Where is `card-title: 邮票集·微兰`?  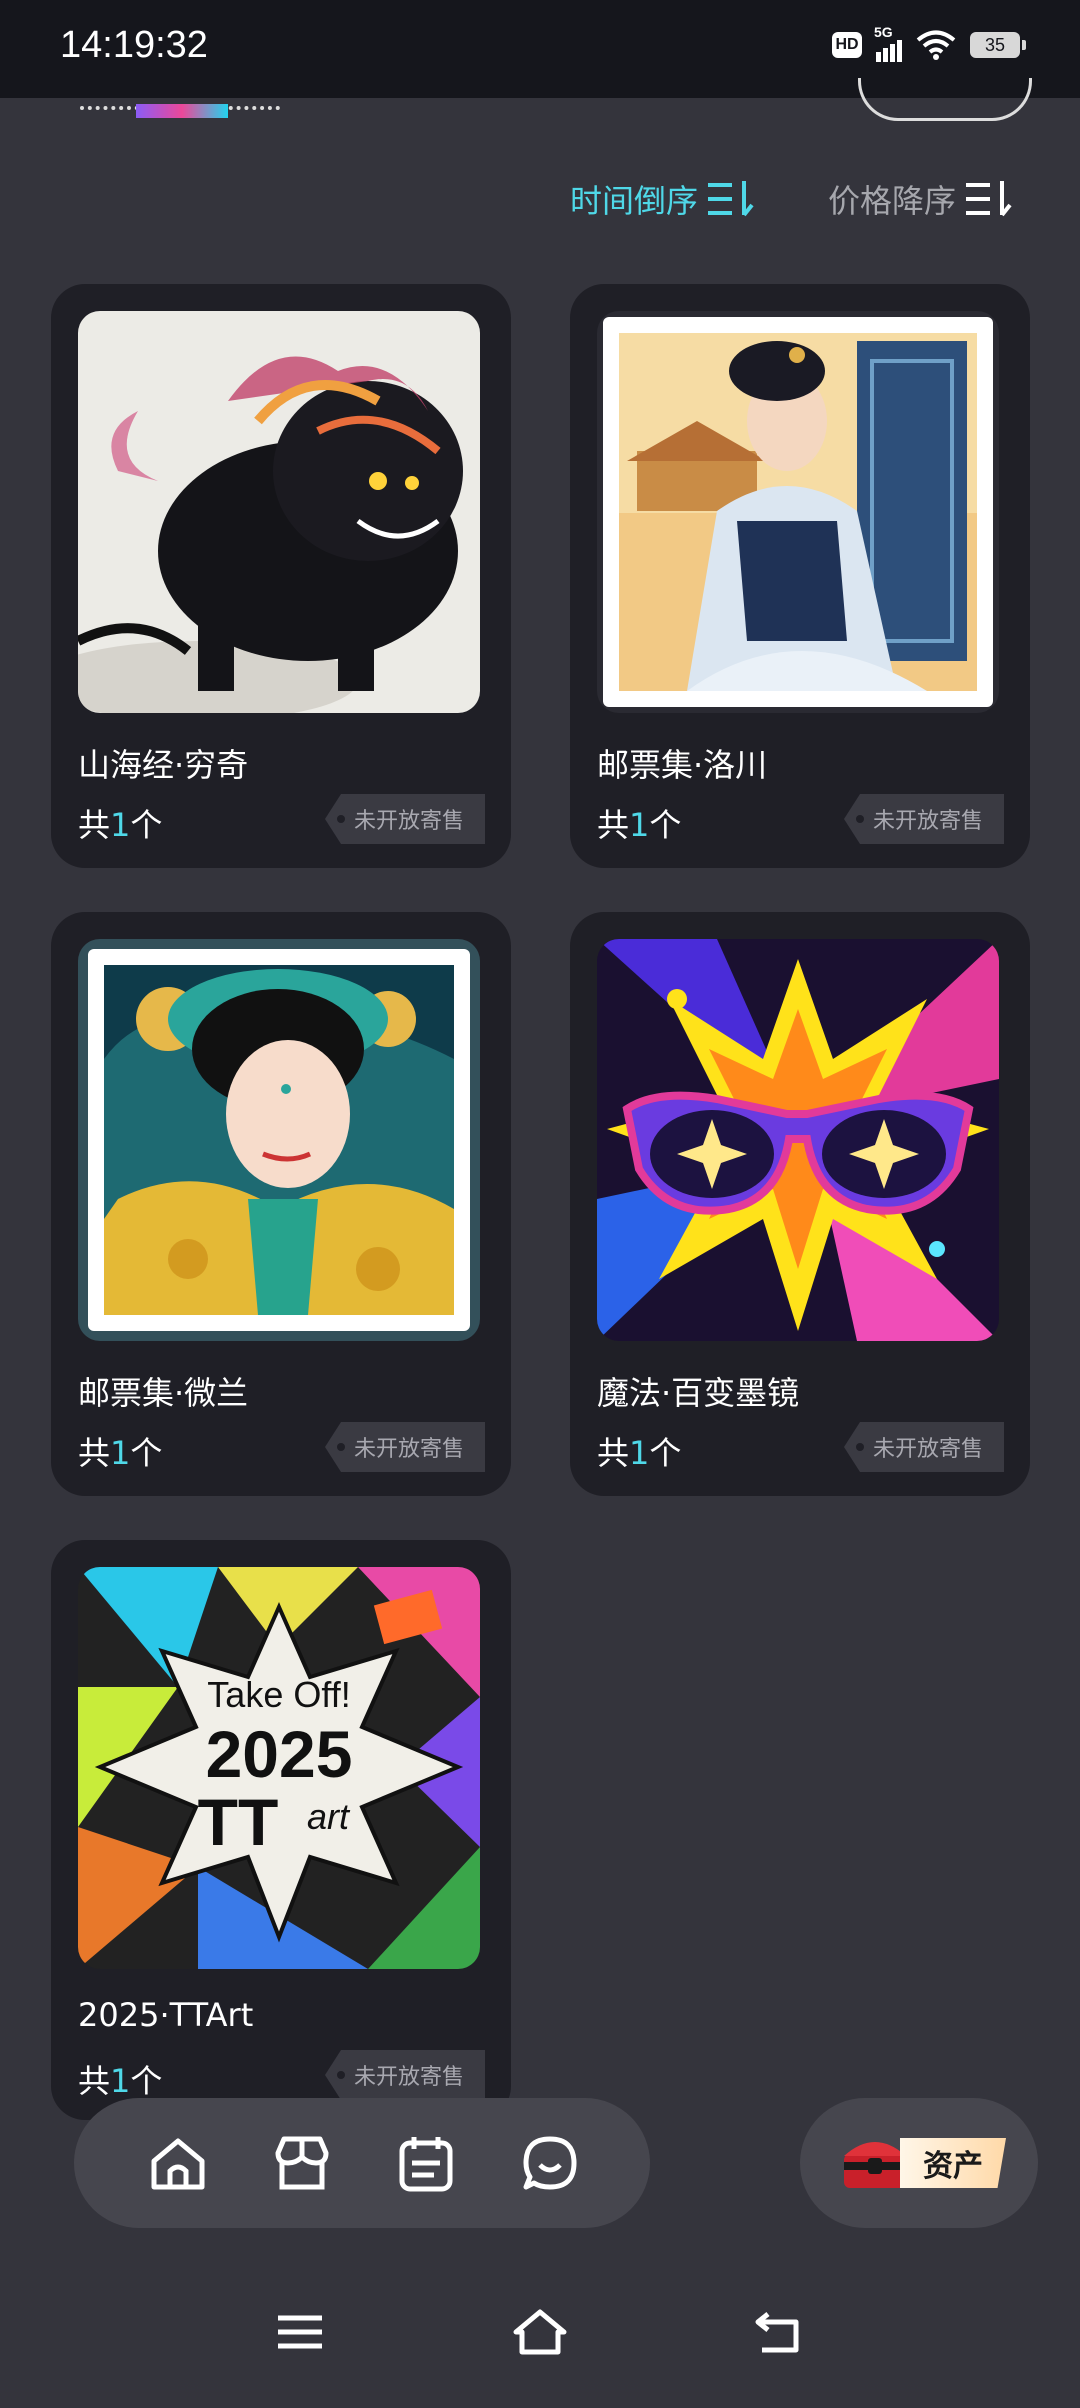 card-title: 邮票集·微兰 is located at coordinates (163, 1393).